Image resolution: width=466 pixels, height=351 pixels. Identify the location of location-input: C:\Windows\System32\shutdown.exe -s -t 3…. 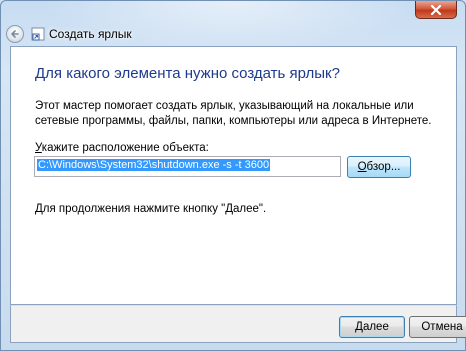
(187, 166).